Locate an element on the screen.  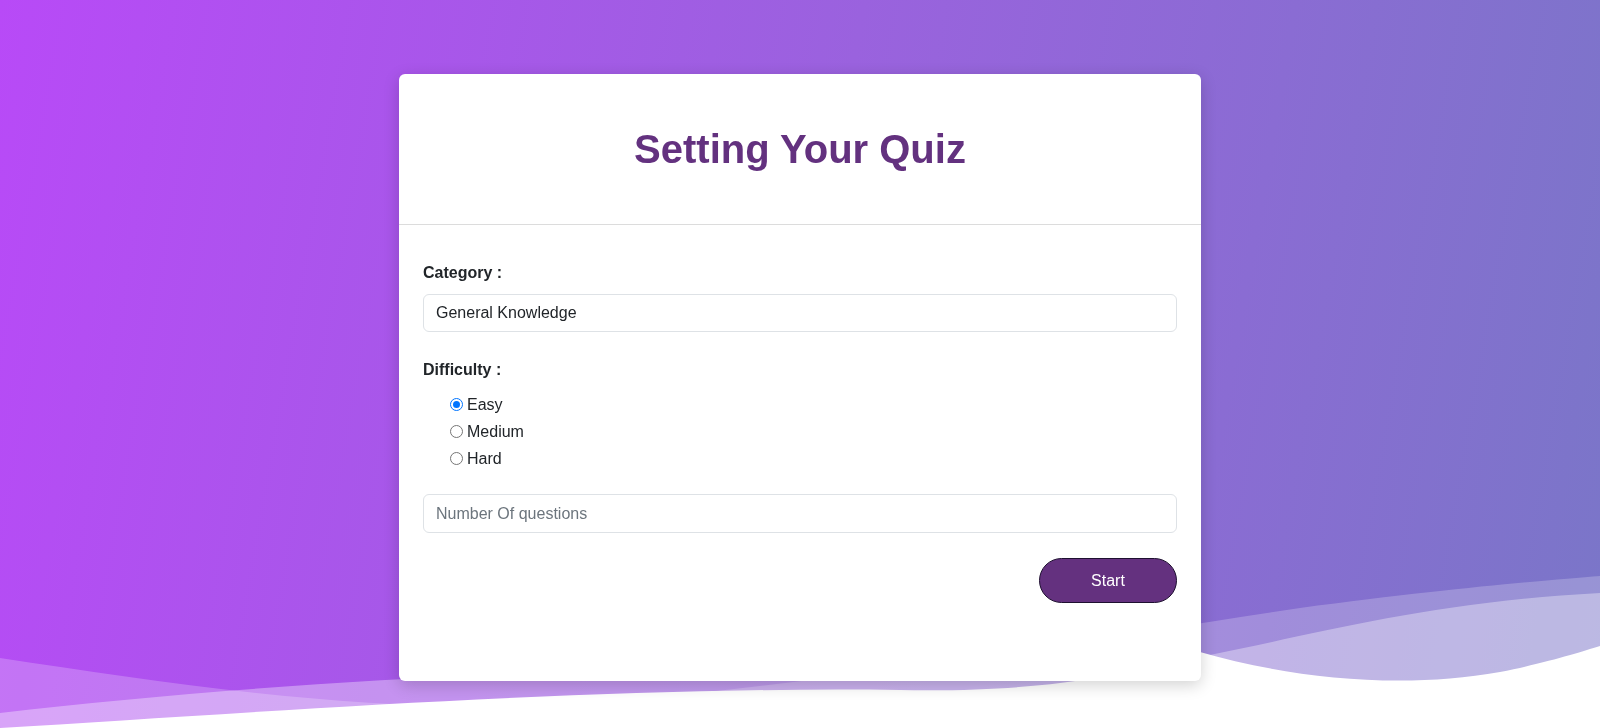
radio-label: Hard is located at coordinates (484, 458).